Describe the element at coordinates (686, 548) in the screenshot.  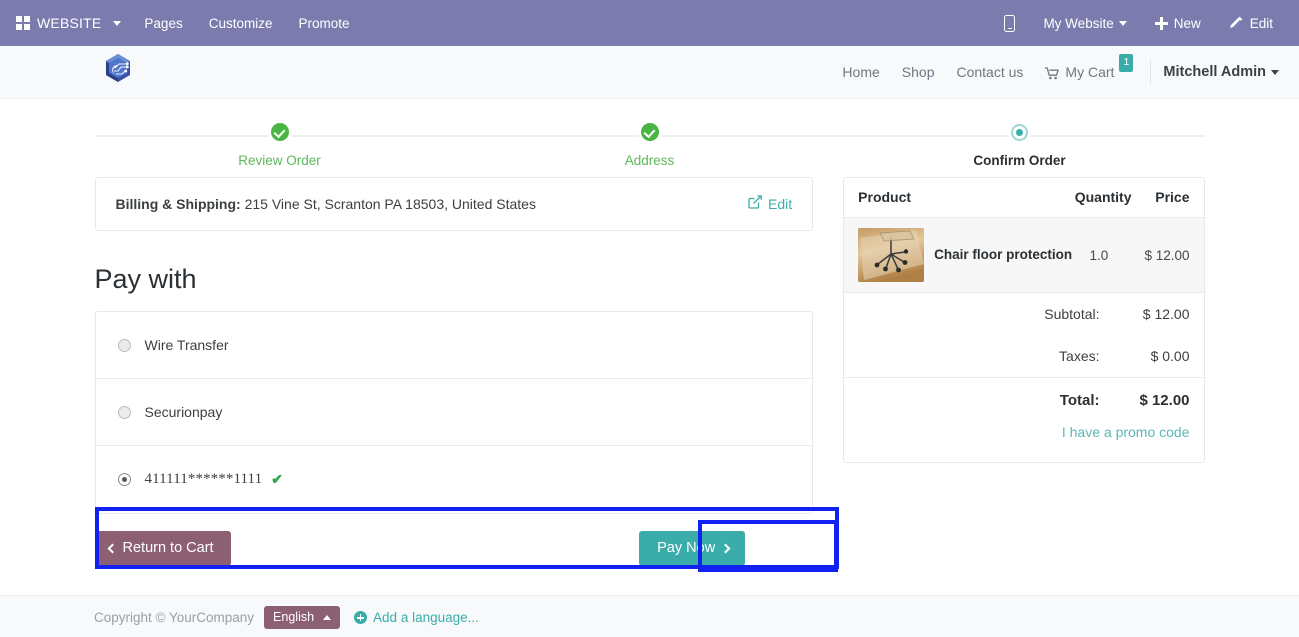
I see `pay-now-label: Pay Now` at that location.